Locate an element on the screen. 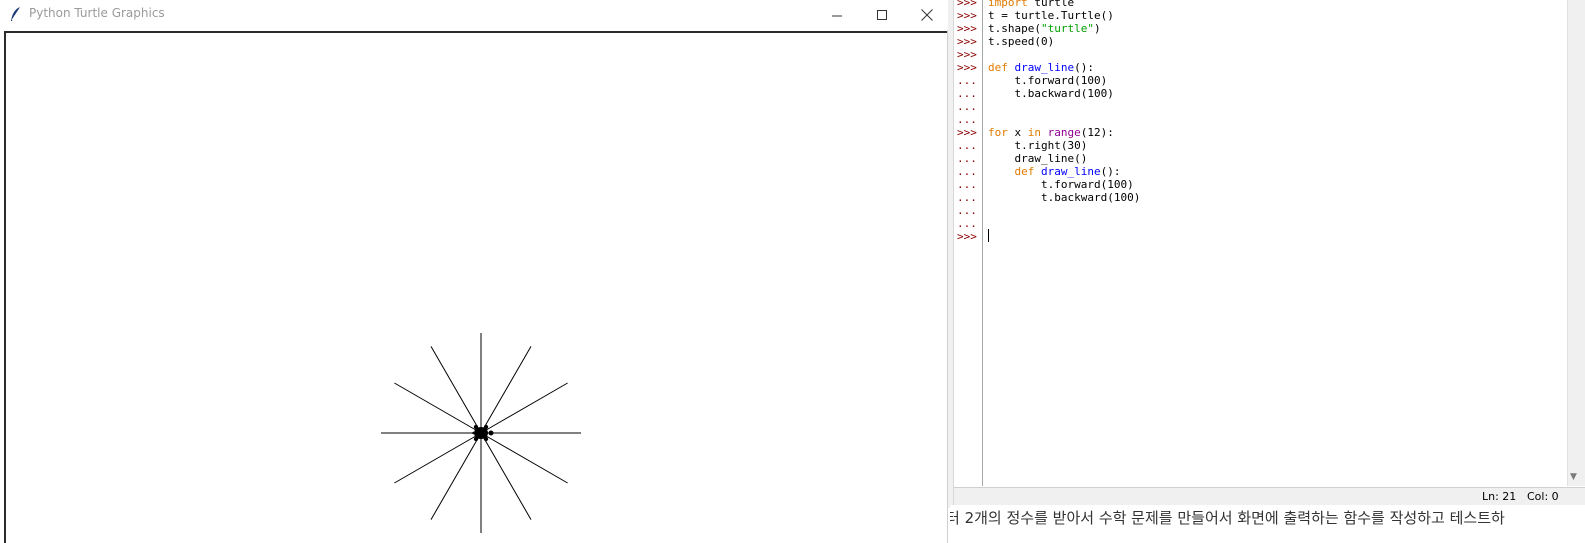 Image resolution: width=1585 pixels, height=543 pixels. text-cursor is located at coordinates (988, 235).